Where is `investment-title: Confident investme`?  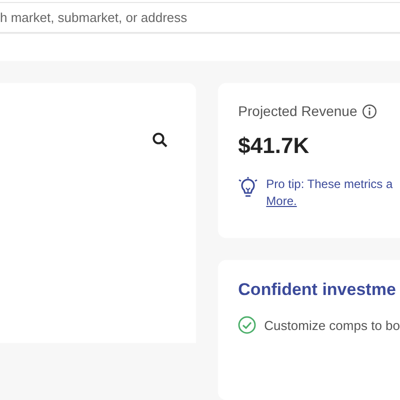
investment-title: Confident investme is located at coordinates (317, 290).